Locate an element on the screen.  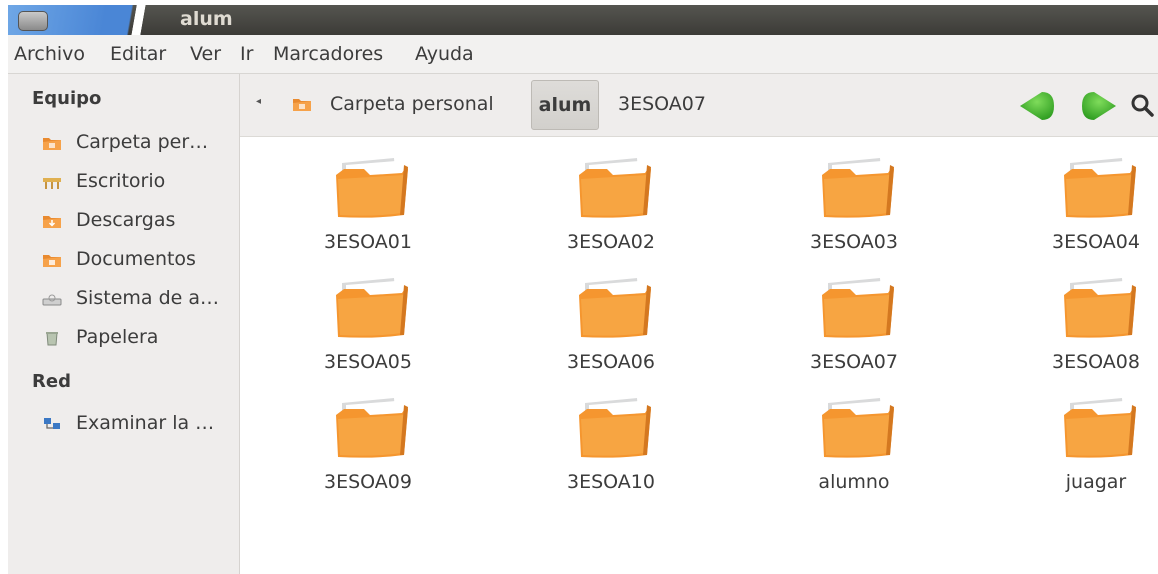
forward-arrow-icon is located at coordinates (1098, 106).